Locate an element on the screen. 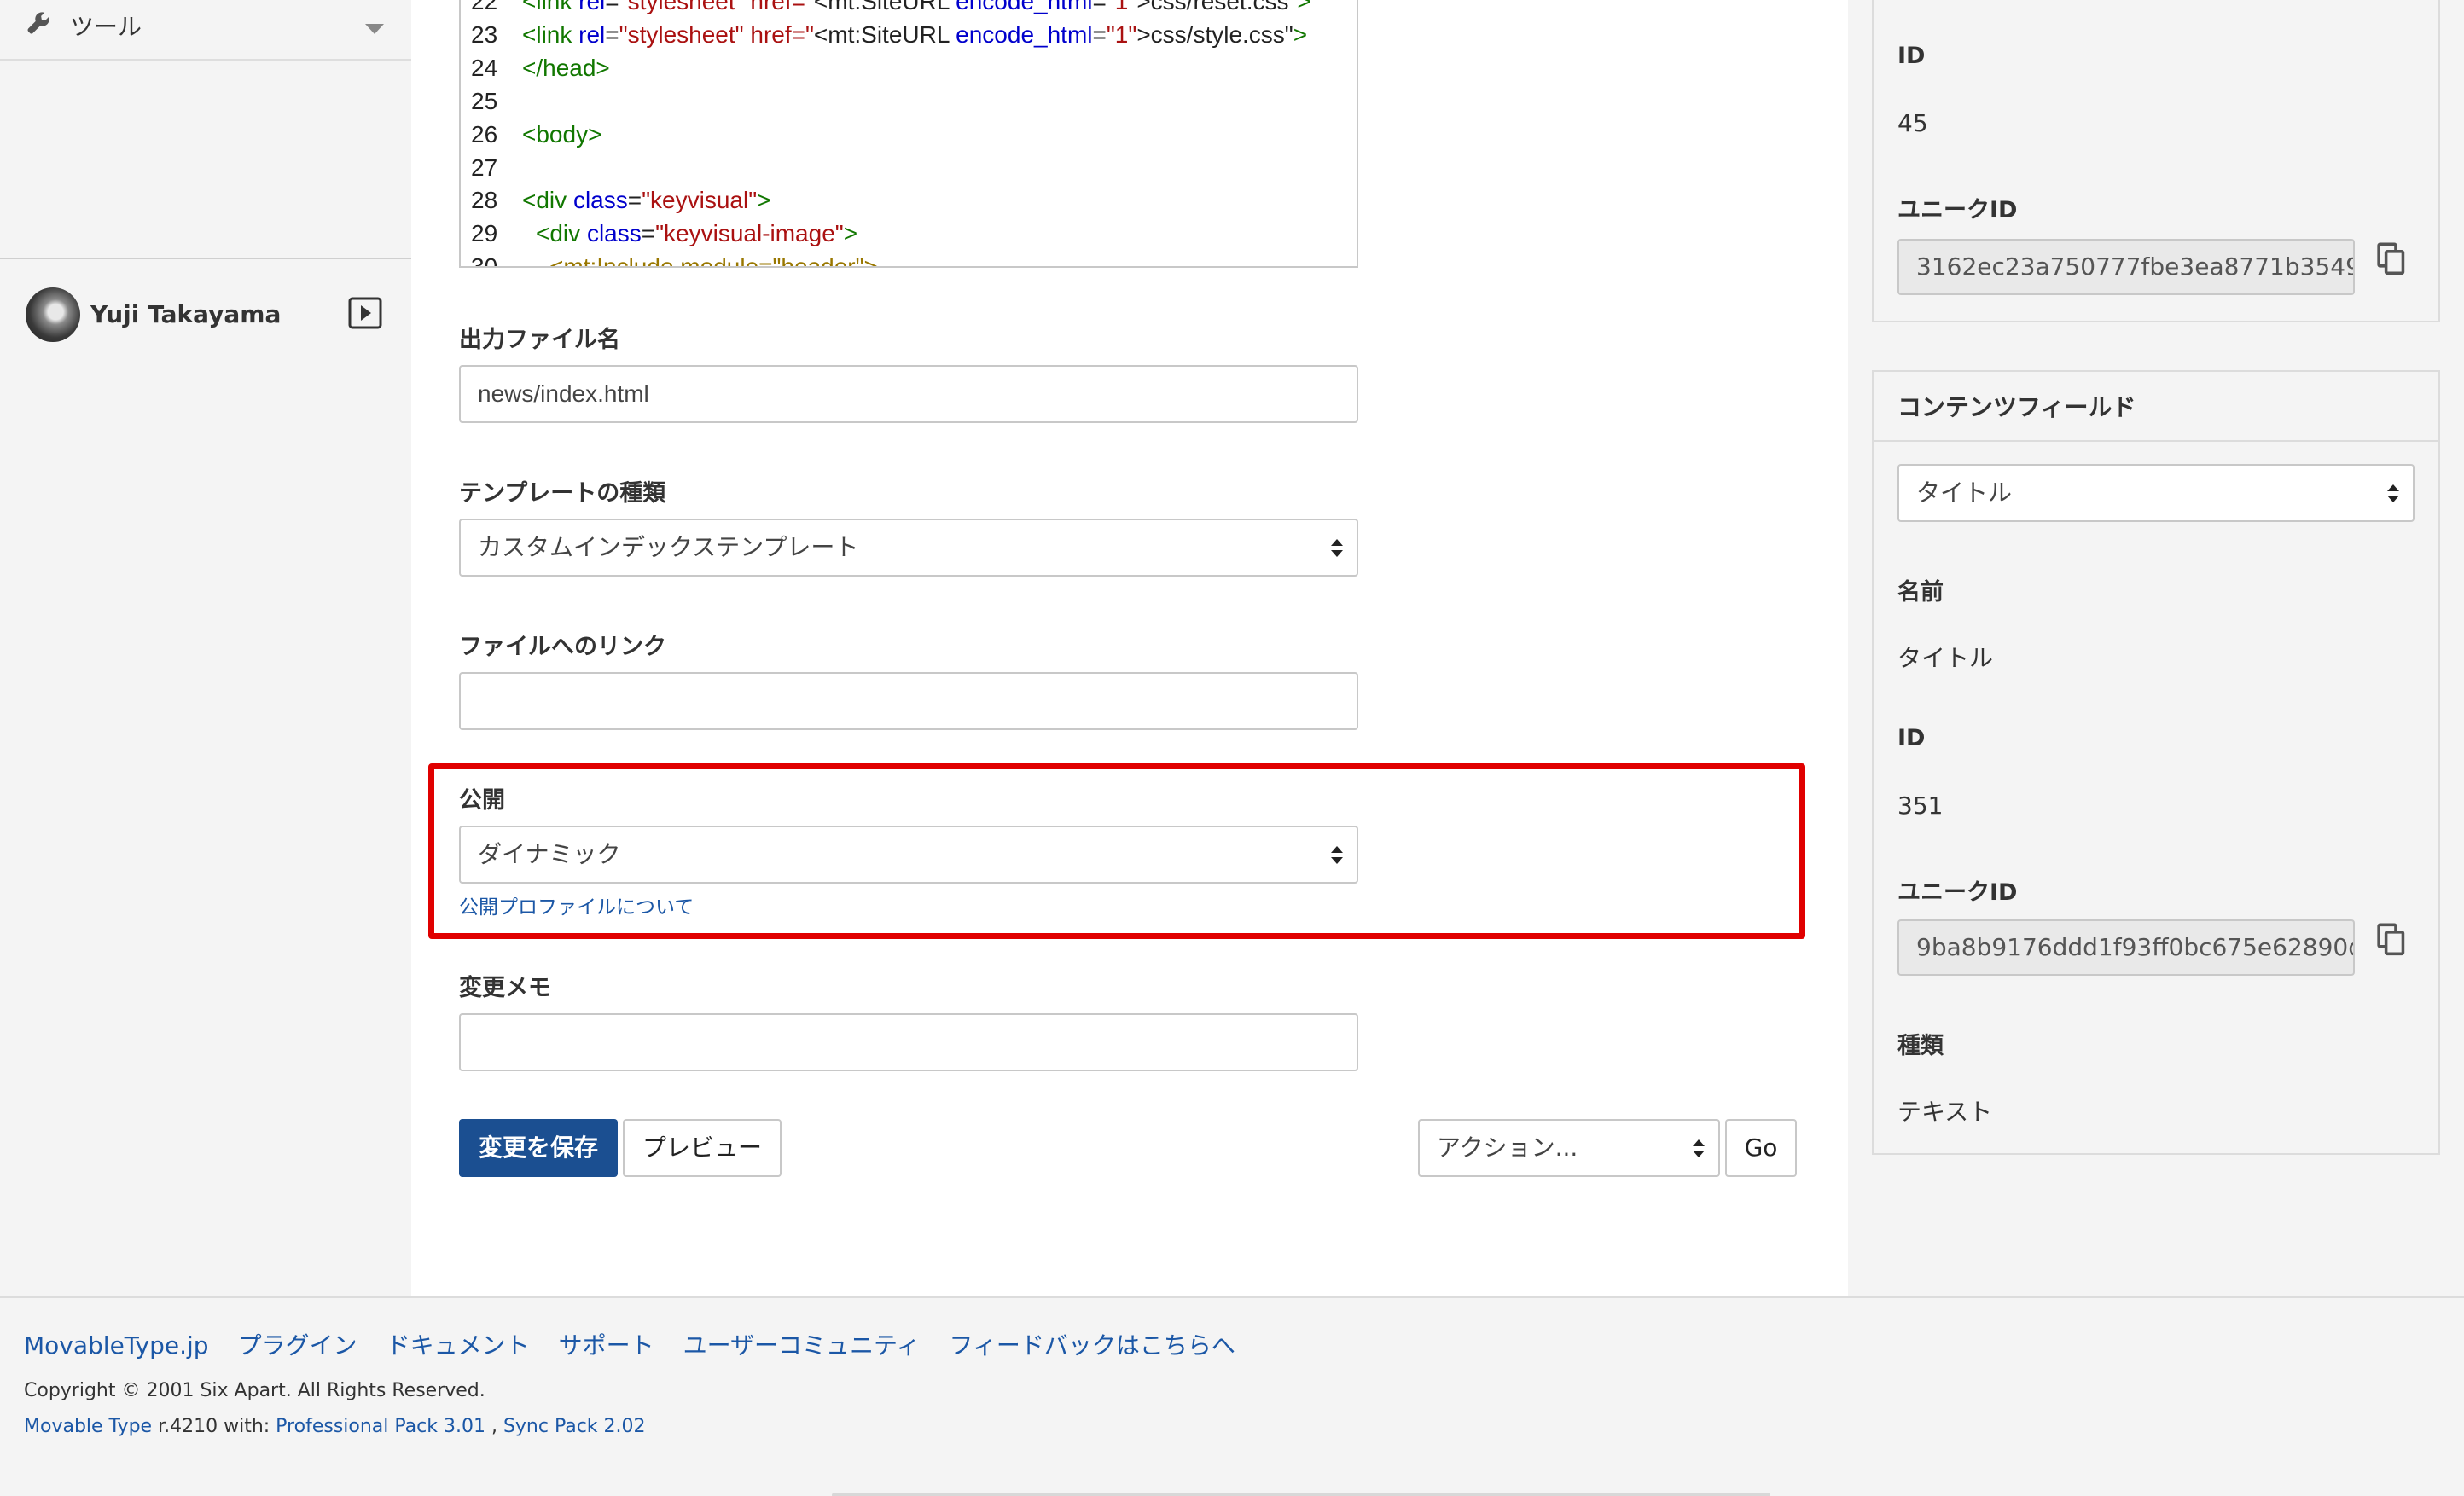 This screenshot has width=2464, height=1496. line-number: 25 is located at coordinates (484, 100).